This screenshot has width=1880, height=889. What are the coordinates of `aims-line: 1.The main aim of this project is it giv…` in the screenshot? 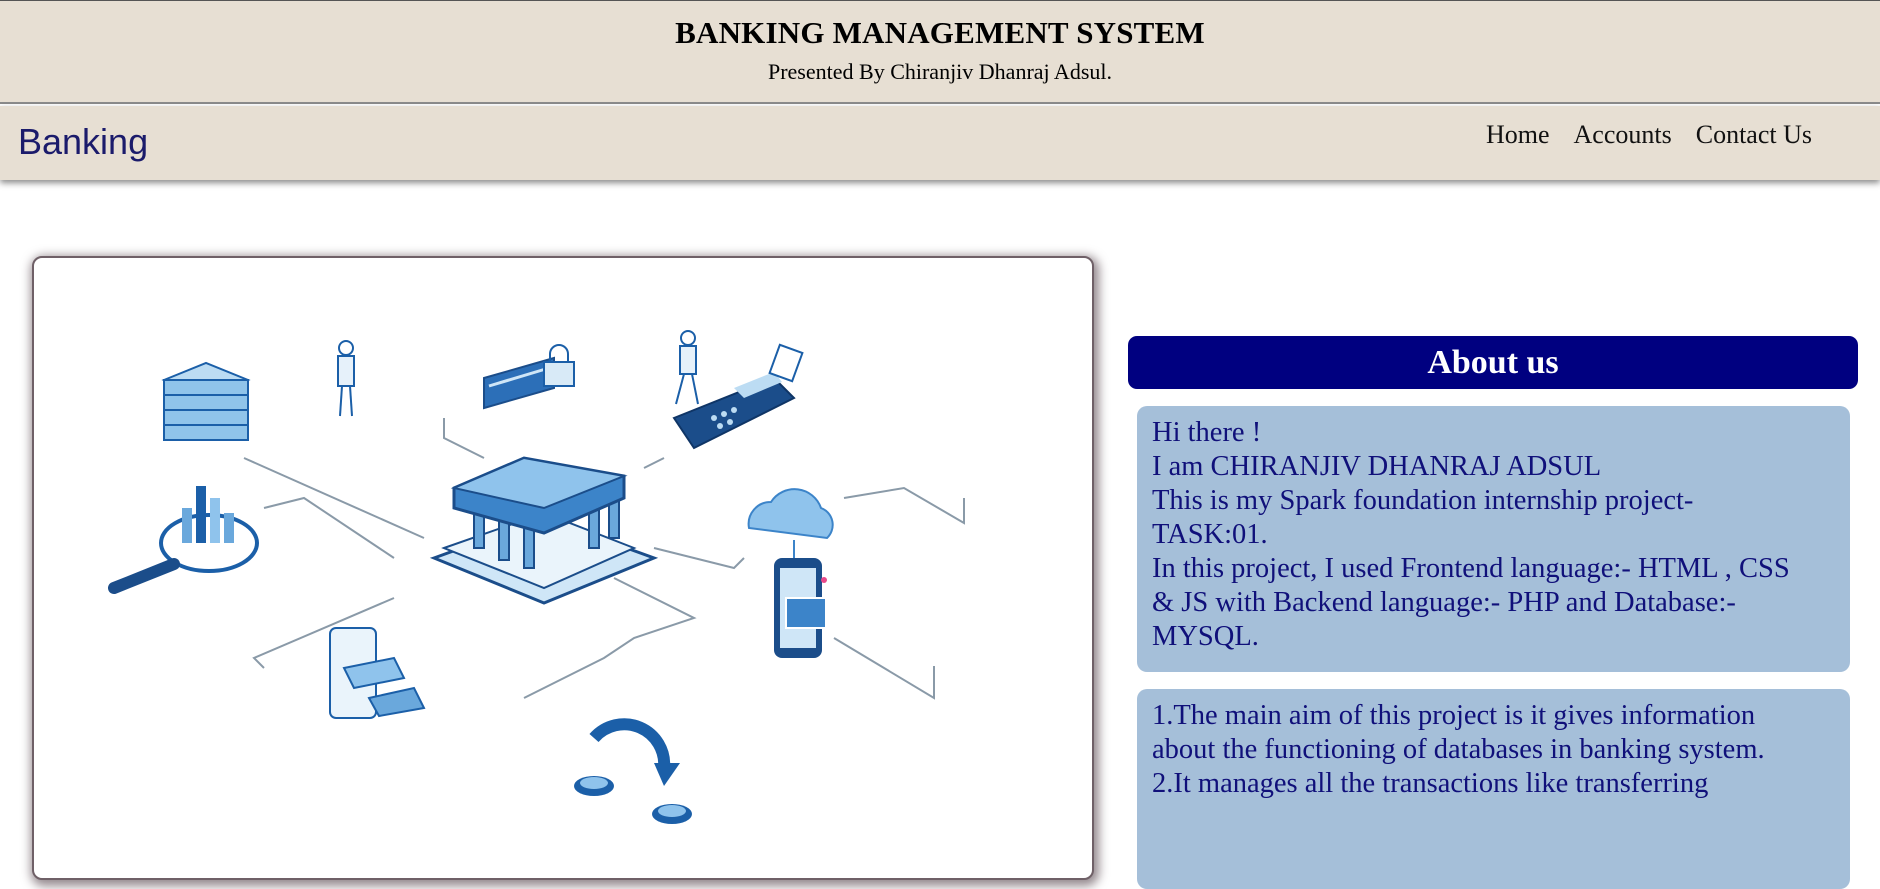 It's located at (1454, 715).